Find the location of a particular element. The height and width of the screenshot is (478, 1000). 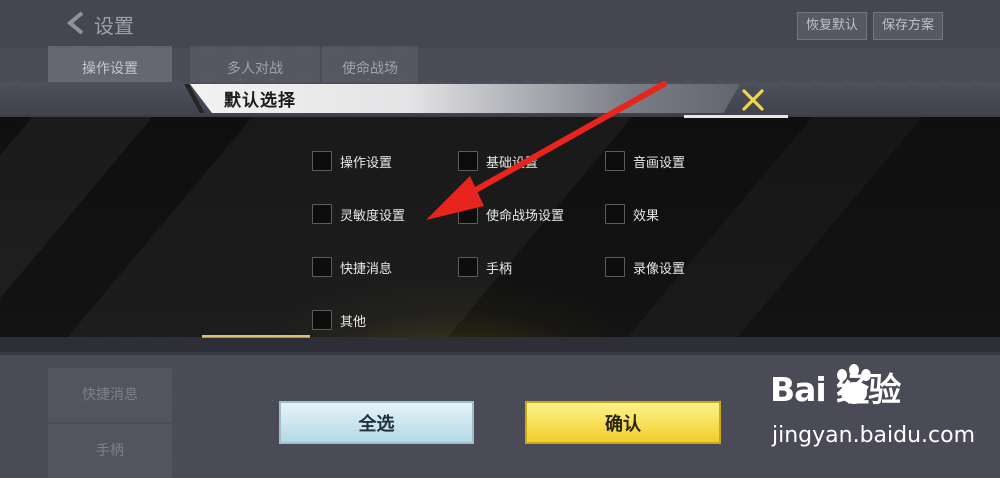

option-operation-settings: 操作设置 is located at coordinates (352, 161).